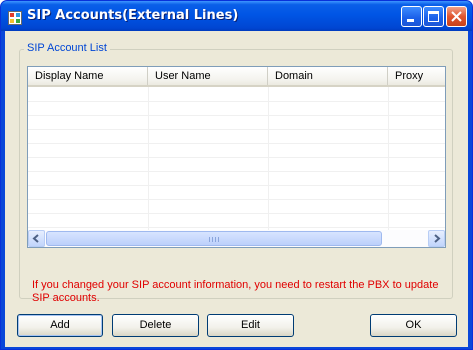  I want to click on add-button: Add, so click(60, 325).